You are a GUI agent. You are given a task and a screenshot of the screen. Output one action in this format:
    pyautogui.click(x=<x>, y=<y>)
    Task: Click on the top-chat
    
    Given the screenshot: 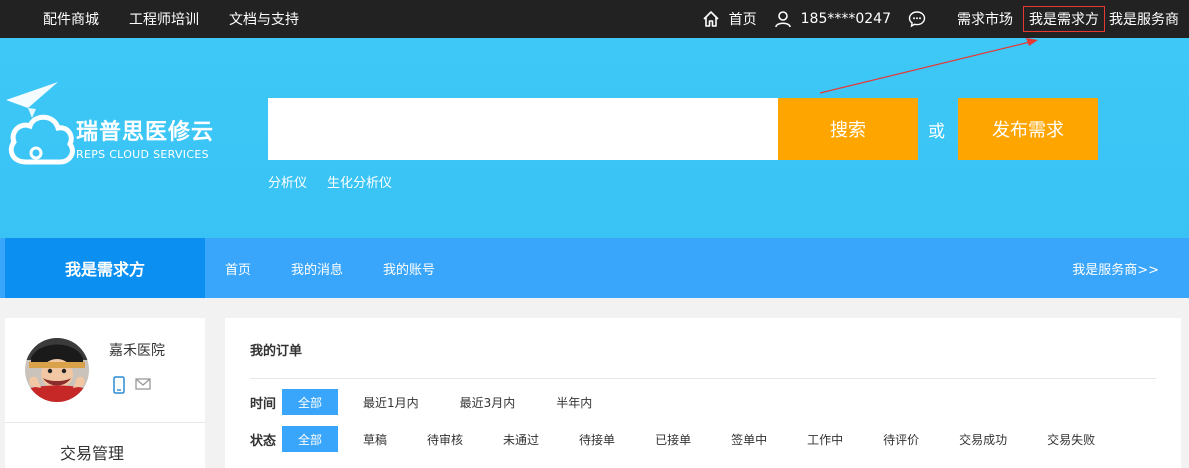 What is the action you would take?
    pyautogui.click(x=921, y=19)
    